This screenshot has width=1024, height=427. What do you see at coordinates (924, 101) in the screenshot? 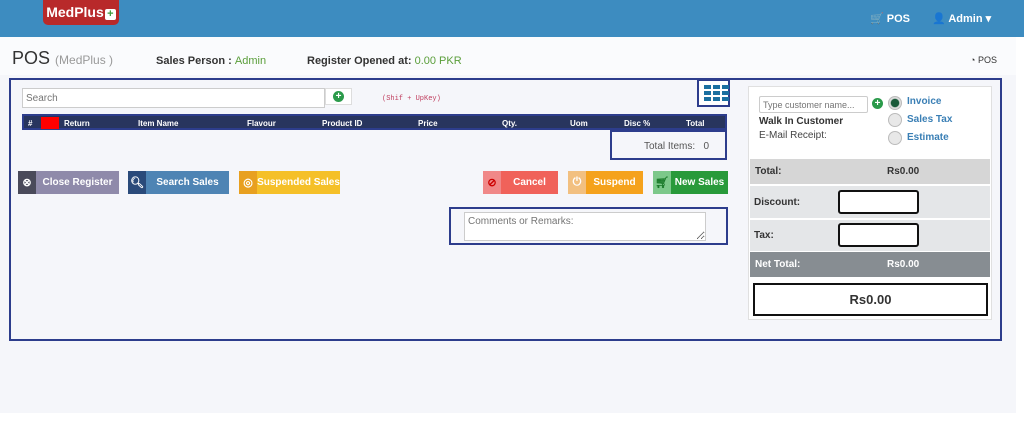
I see `radio-invoice-label: Invoice` at bounding box center [924, 101].